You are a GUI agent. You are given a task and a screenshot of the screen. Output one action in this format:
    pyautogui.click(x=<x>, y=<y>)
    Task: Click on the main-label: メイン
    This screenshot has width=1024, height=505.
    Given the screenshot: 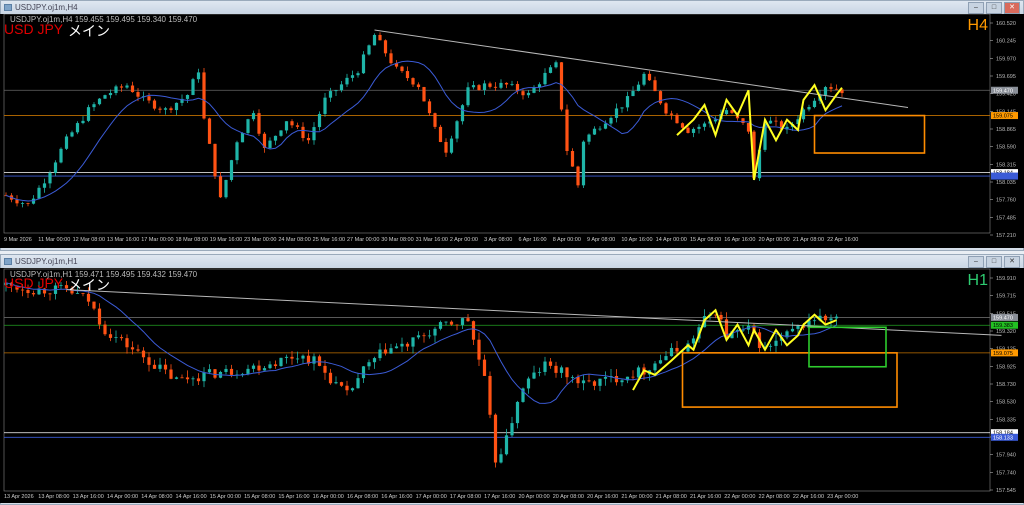 What is the action you would take?
    pyautogui.click(x=89, y=31)
    